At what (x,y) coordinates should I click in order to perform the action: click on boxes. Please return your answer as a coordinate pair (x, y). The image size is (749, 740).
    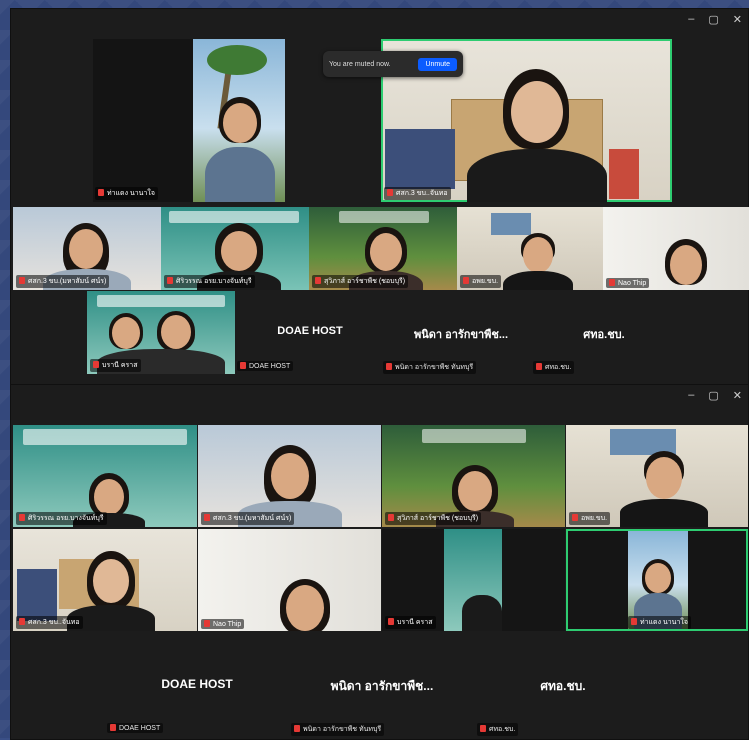
    Looking at the image, I should click on (624, 174).